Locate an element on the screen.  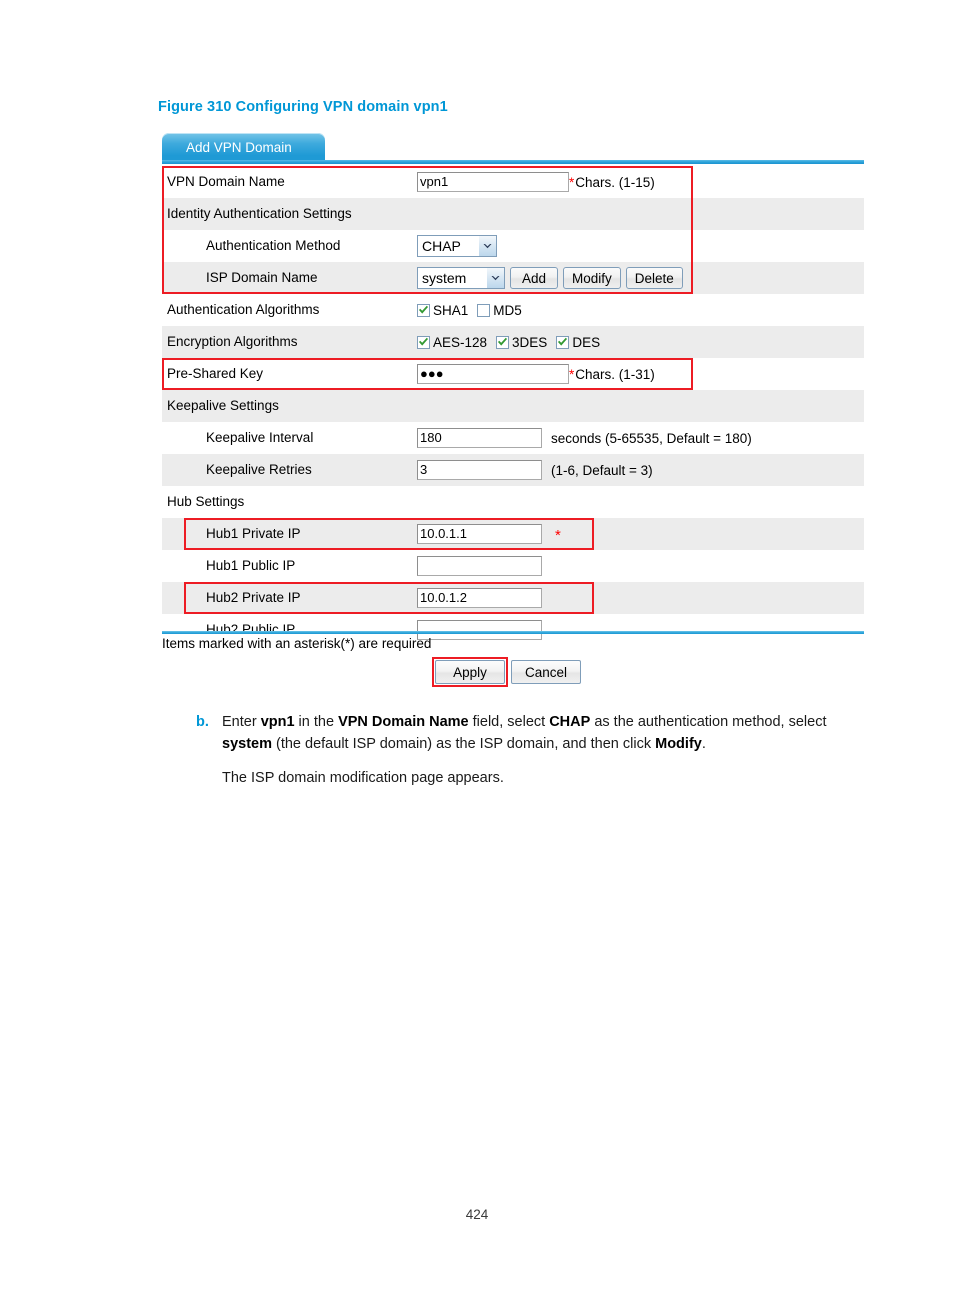
label-keepalive-retries: Keepalive Retries is located at coordinates (259, 470).